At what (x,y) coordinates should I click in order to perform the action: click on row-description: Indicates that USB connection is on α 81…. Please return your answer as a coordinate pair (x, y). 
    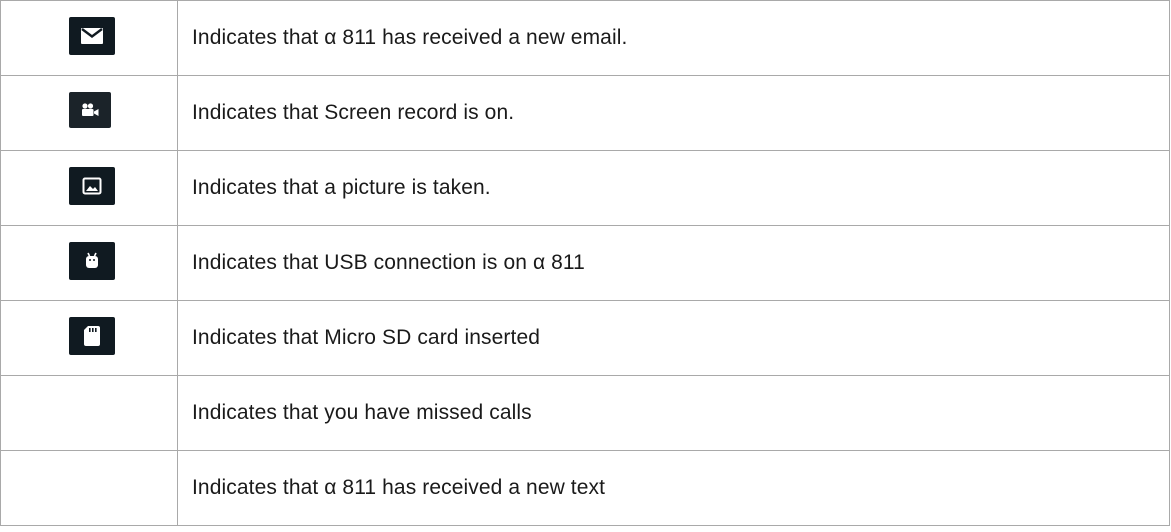
    Looking at the image, I should click on (673, 263).